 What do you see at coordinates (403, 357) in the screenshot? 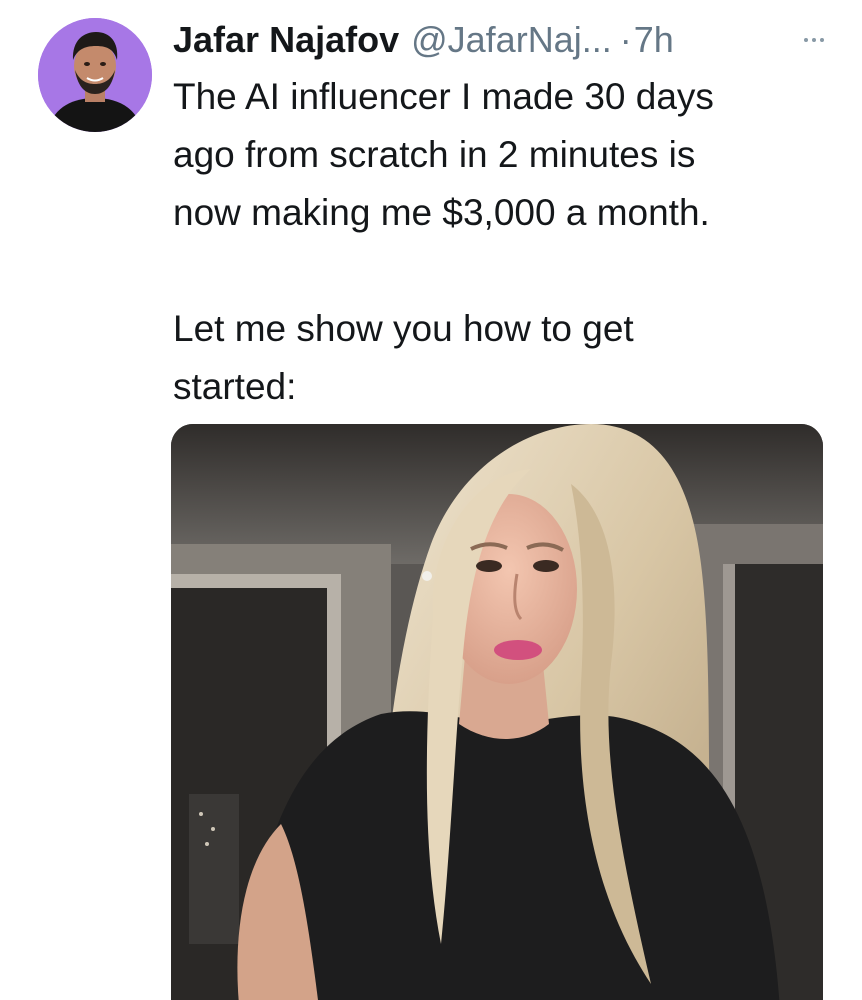
I see `tweet-paragraph-2: Let me show you how to get started:` at bounding box center [403, 357].